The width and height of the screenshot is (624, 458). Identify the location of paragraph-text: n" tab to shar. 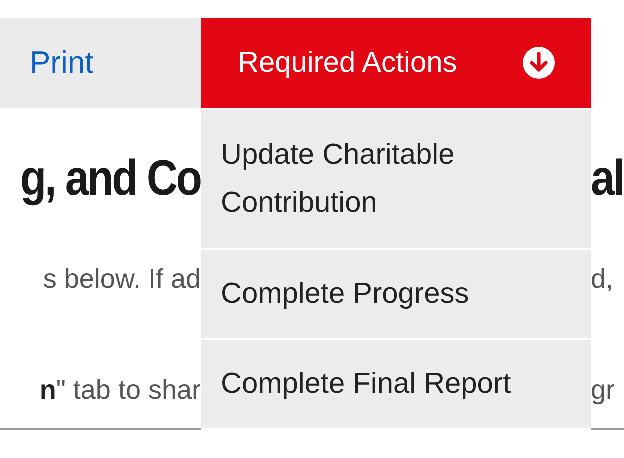
(120, 390).